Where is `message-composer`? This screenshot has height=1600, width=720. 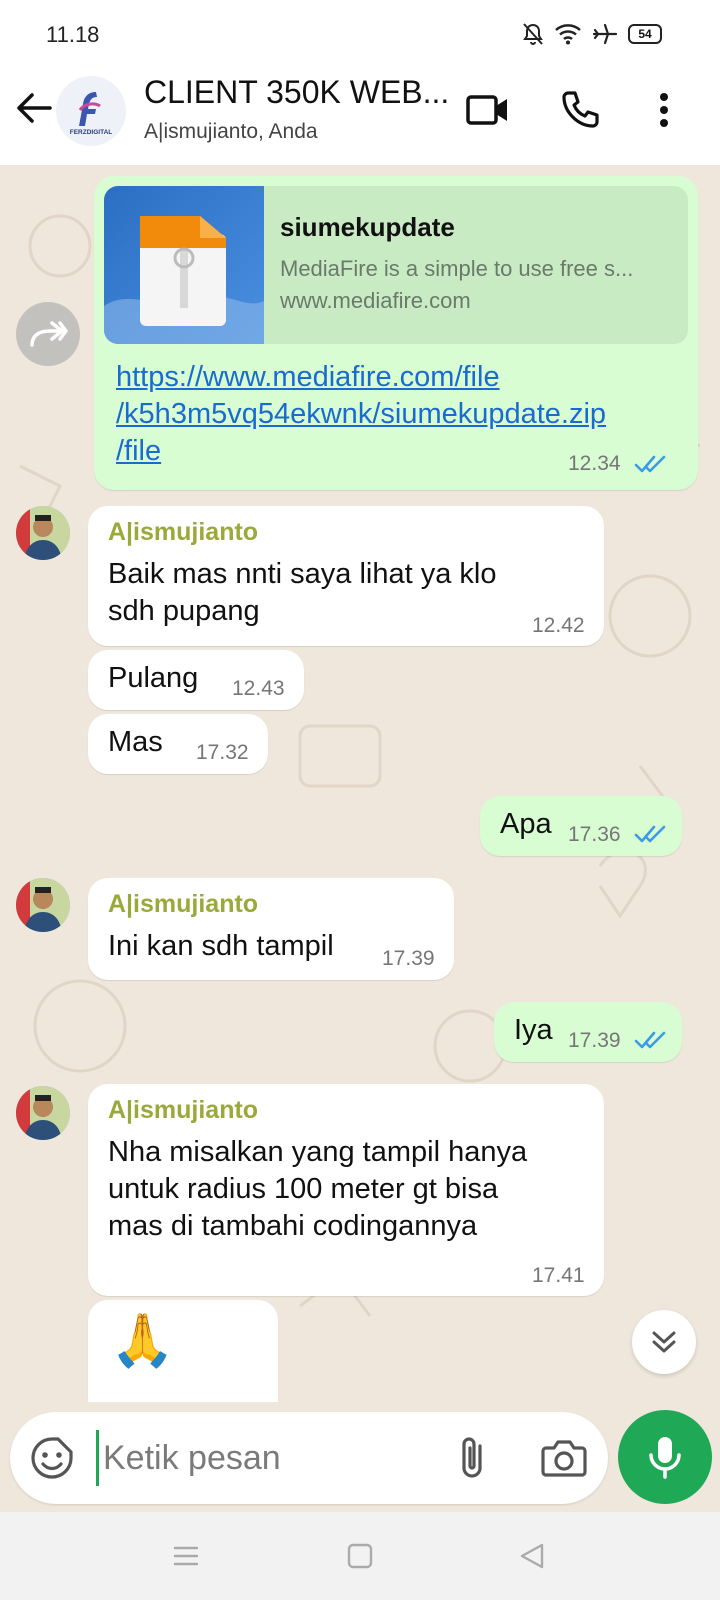
message-composer is located at coordinates (309, 1458).